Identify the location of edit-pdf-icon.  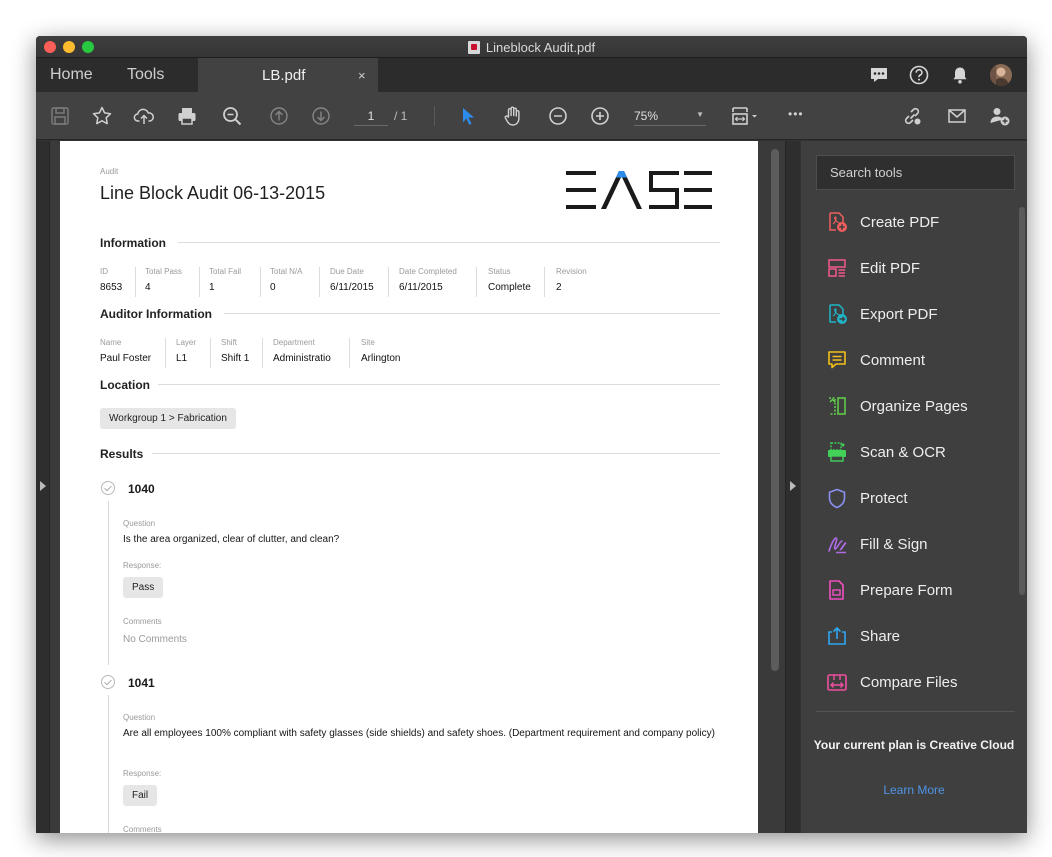
(837, 268).